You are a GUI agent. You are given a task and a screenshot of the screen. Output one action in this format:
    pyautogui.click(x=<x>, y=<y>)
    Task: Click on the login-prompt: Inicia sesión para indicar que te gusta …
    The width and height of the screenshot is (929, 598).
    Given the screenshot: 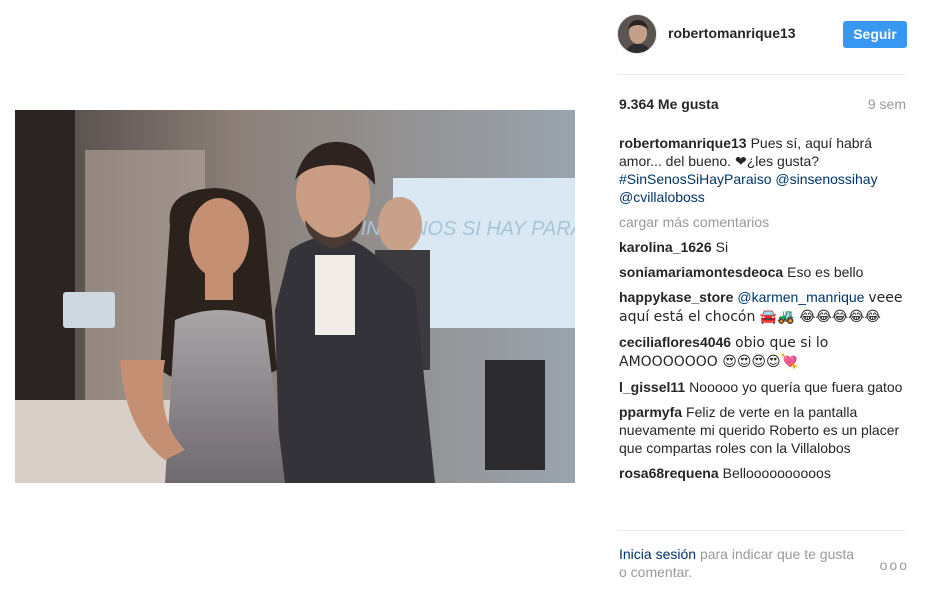 What is the action you would take?
    pyautogui.click(x=764, y=565)
    